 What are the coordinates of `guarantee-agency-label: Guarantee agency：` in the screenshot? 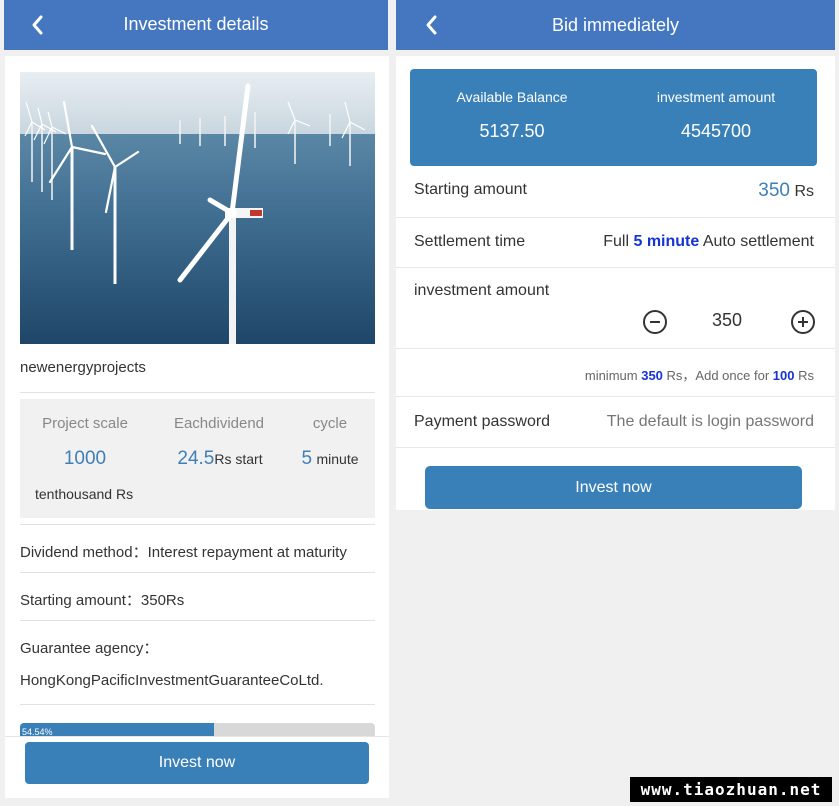 It's located at (89, 648).